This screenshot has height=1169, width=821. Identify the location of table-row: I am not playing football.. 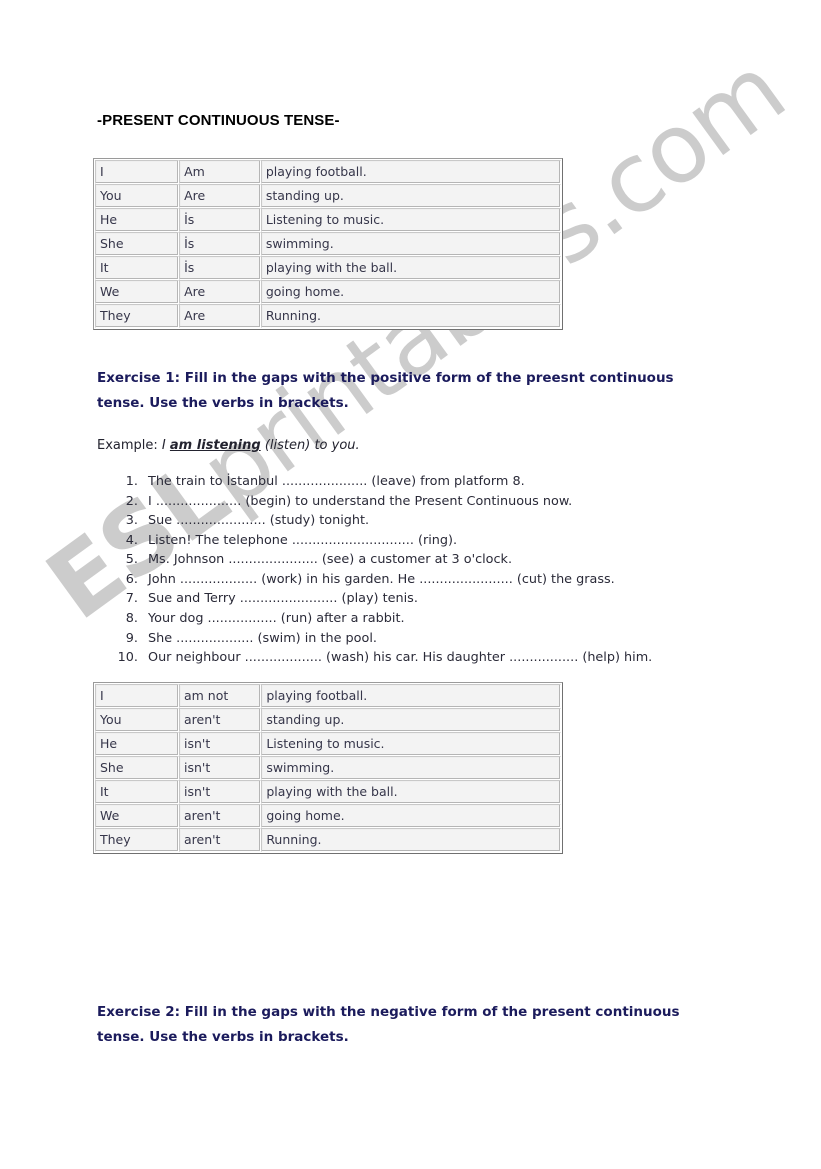
(328, 696).